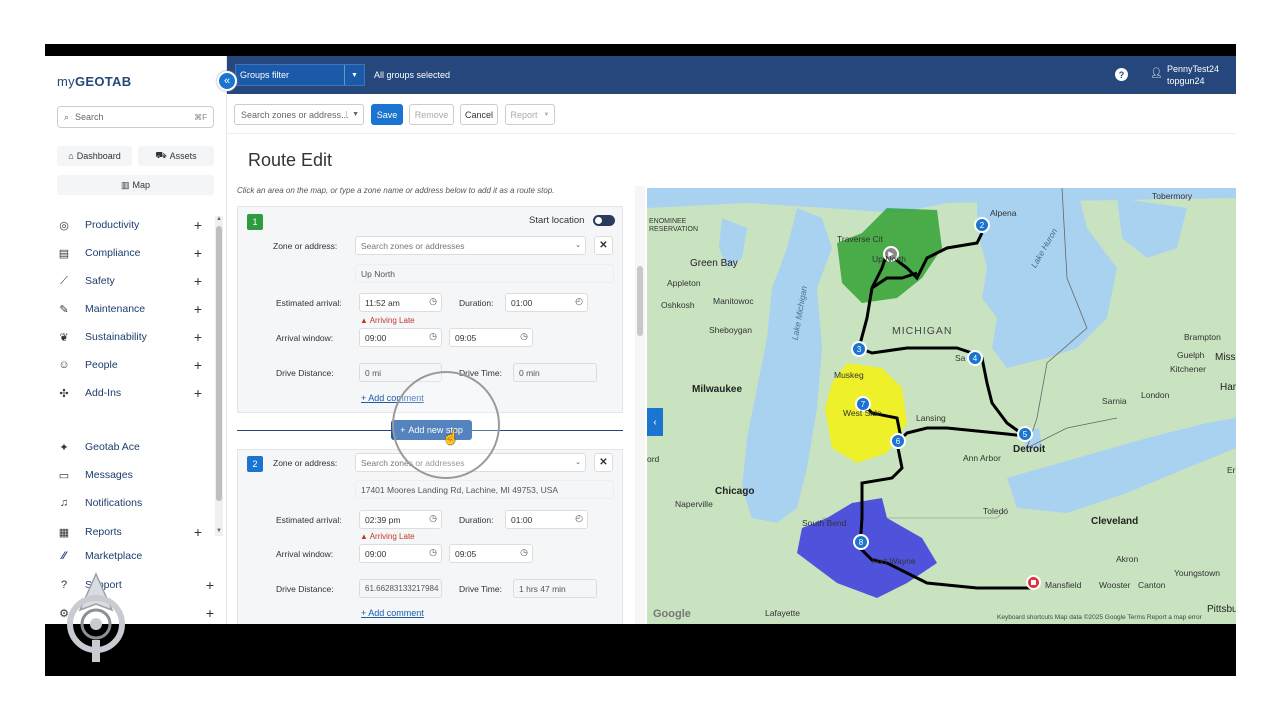 The height and width of the screenshot is (720, 1280). What do you see at coordinates (129, 532) in the screenshot?
I see `sidebar-item-reports: ▦ Reports +` at bounding box center [129, 532].